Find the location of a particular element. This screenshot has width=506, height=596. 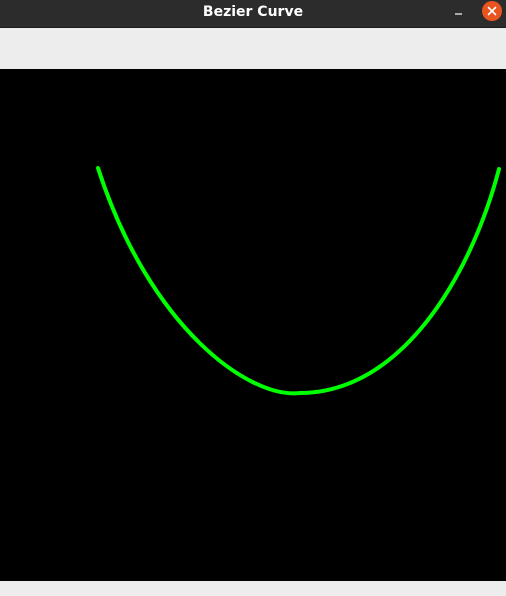

minimize-button is located at coordinates (459, 14).